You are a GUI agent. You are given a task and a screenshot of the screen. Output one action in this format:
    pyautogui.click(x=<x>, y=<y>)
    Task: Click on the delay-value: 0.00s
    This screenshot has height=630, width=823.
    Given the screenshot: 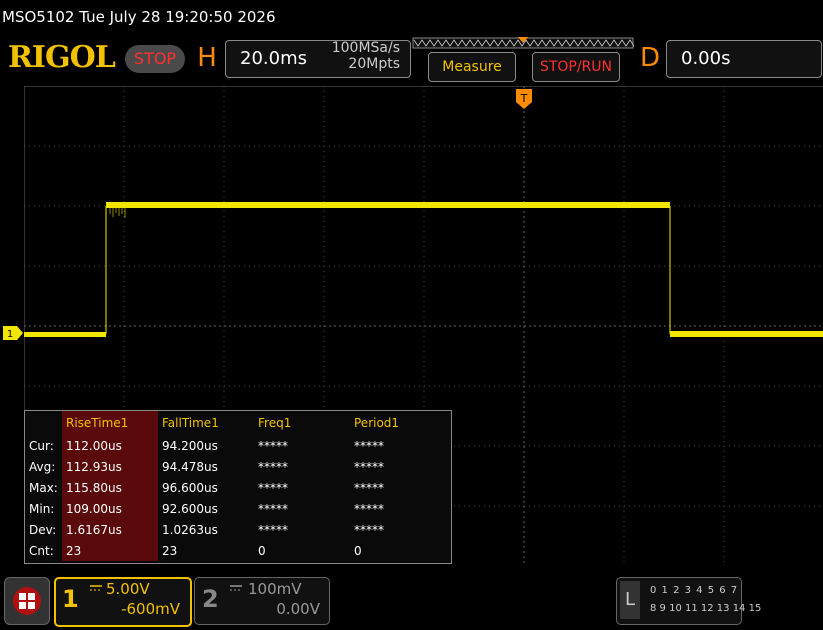 What is the action you would take?
    pyautogui.click(x=706, y=58)
    